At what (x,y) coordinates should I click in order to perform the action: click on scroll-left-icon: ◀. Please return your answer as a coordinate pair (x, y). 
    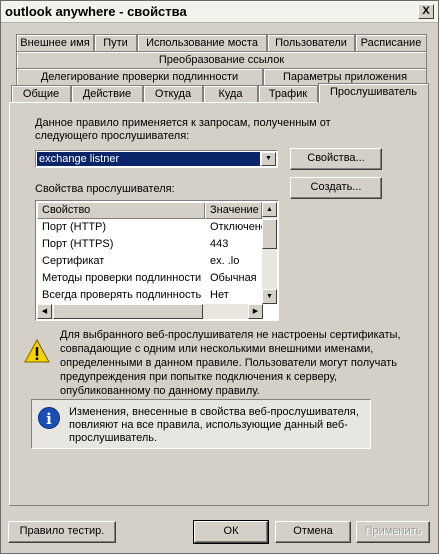
    Looking at the image, I should click on (44, 311).